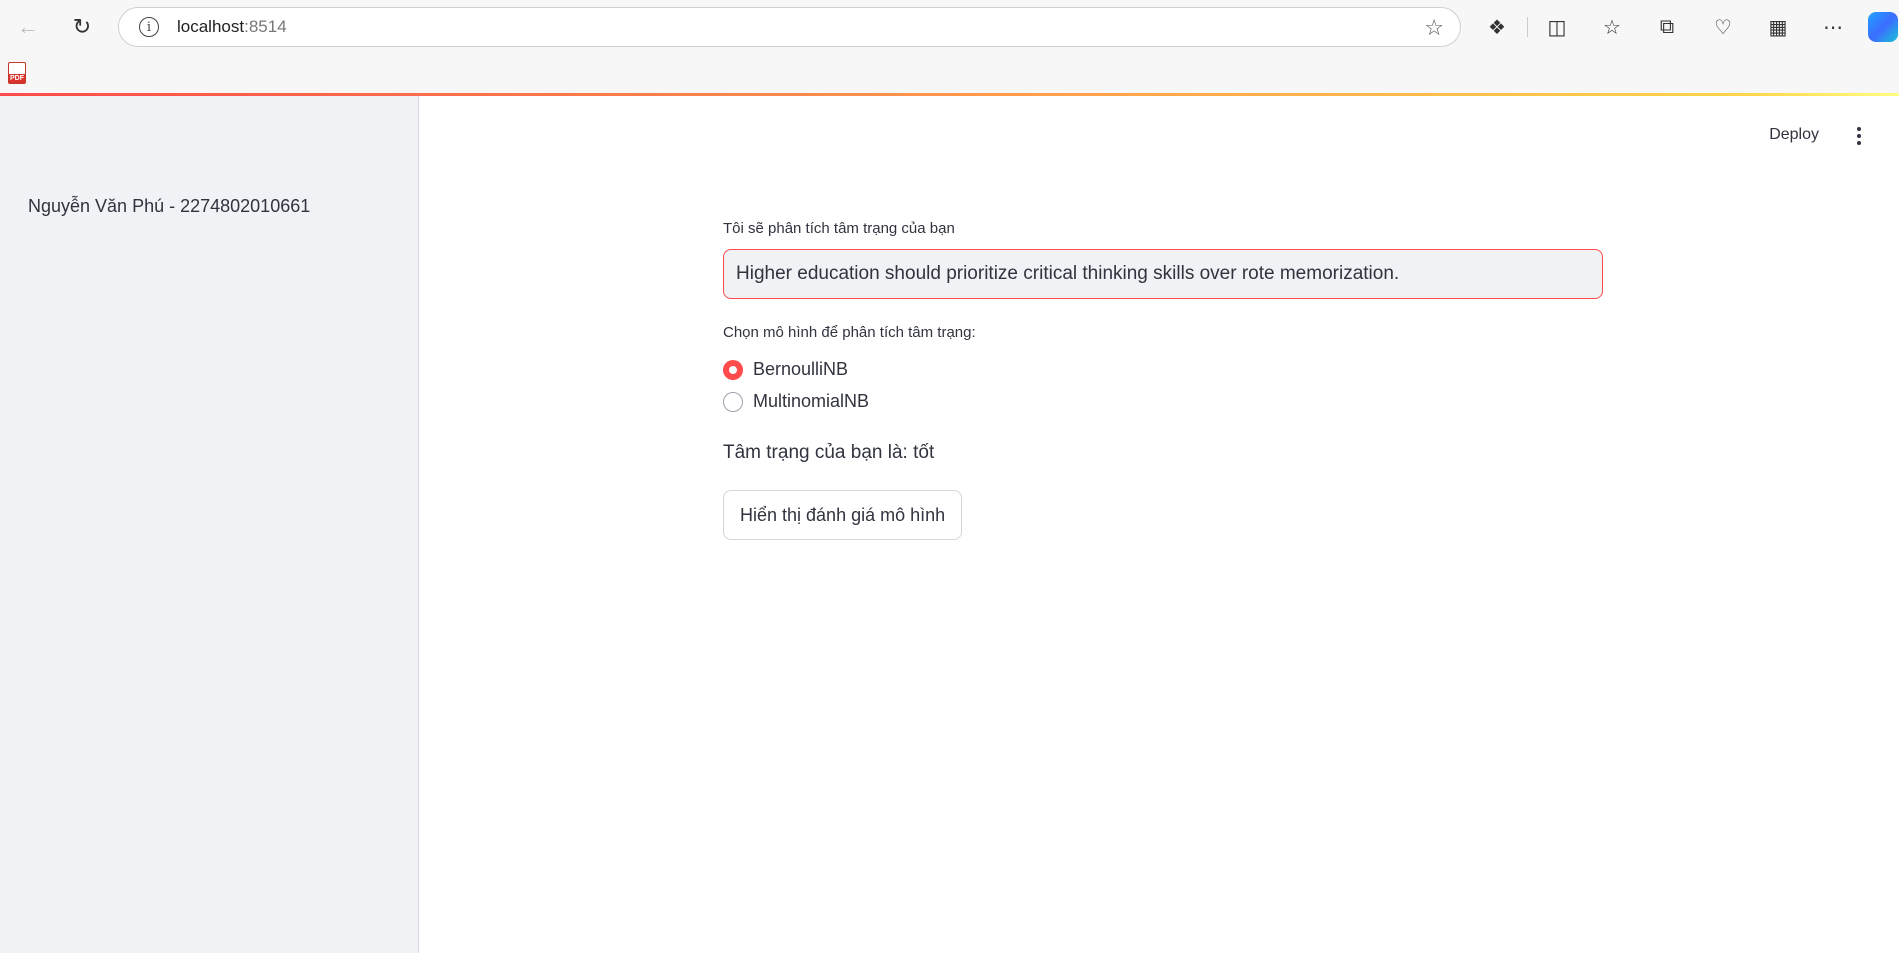 The height and width of the screenshot is (953, 1899). Describe the element at coordinates (1434, 28) in the screenshot. I see `favorite-star-icon: ☆` at that location.